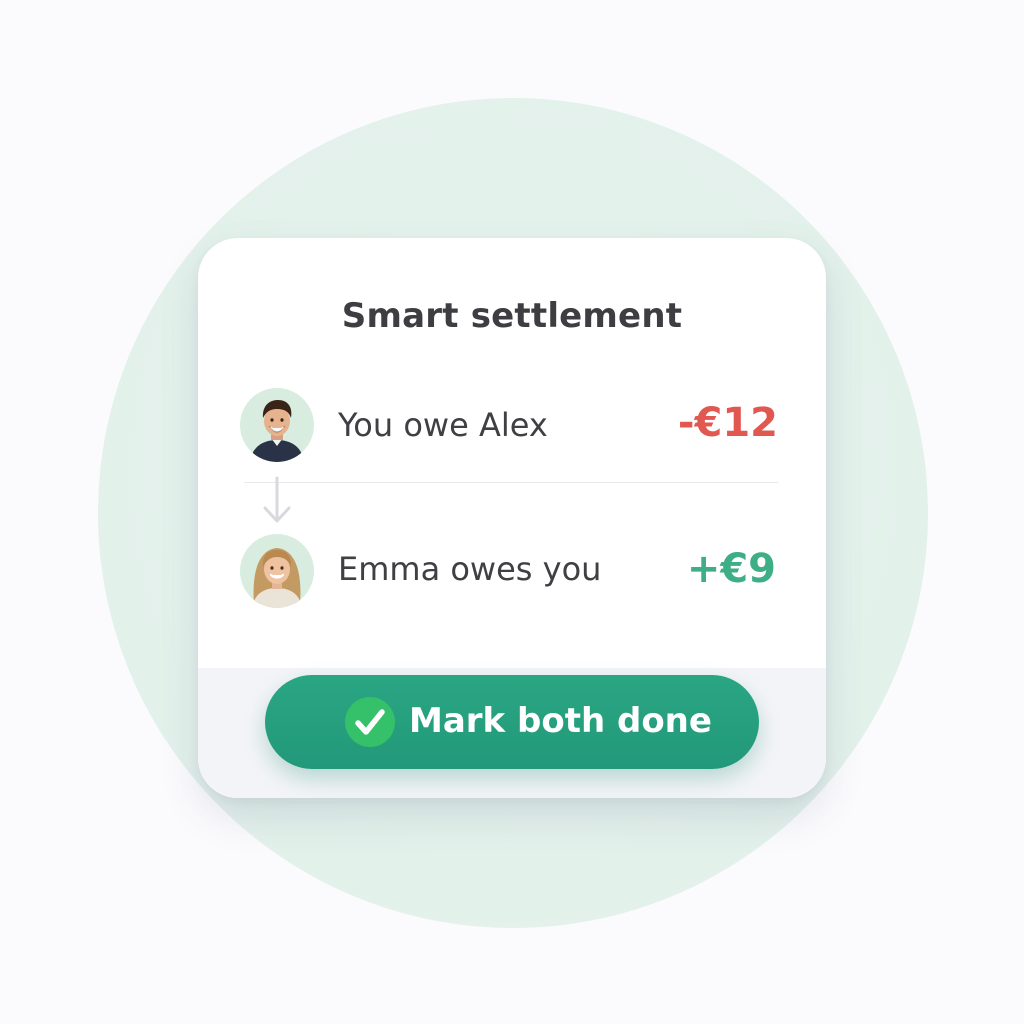  I want to click on arrow-down-icon, so click(277, 499).